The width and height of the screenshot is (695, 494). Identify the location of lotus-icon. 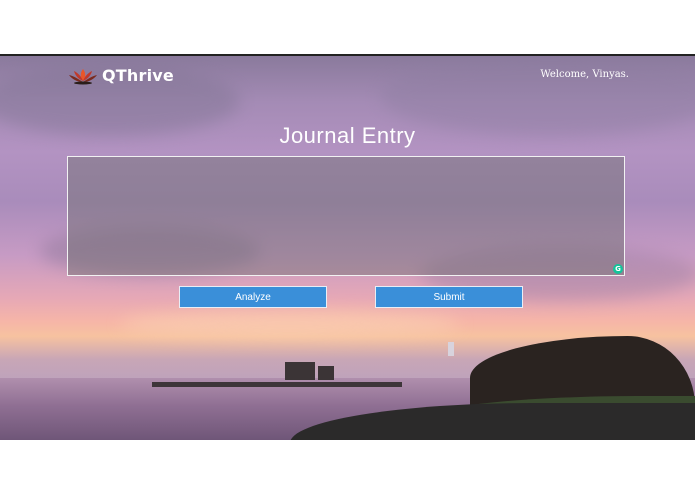
(83, 76).